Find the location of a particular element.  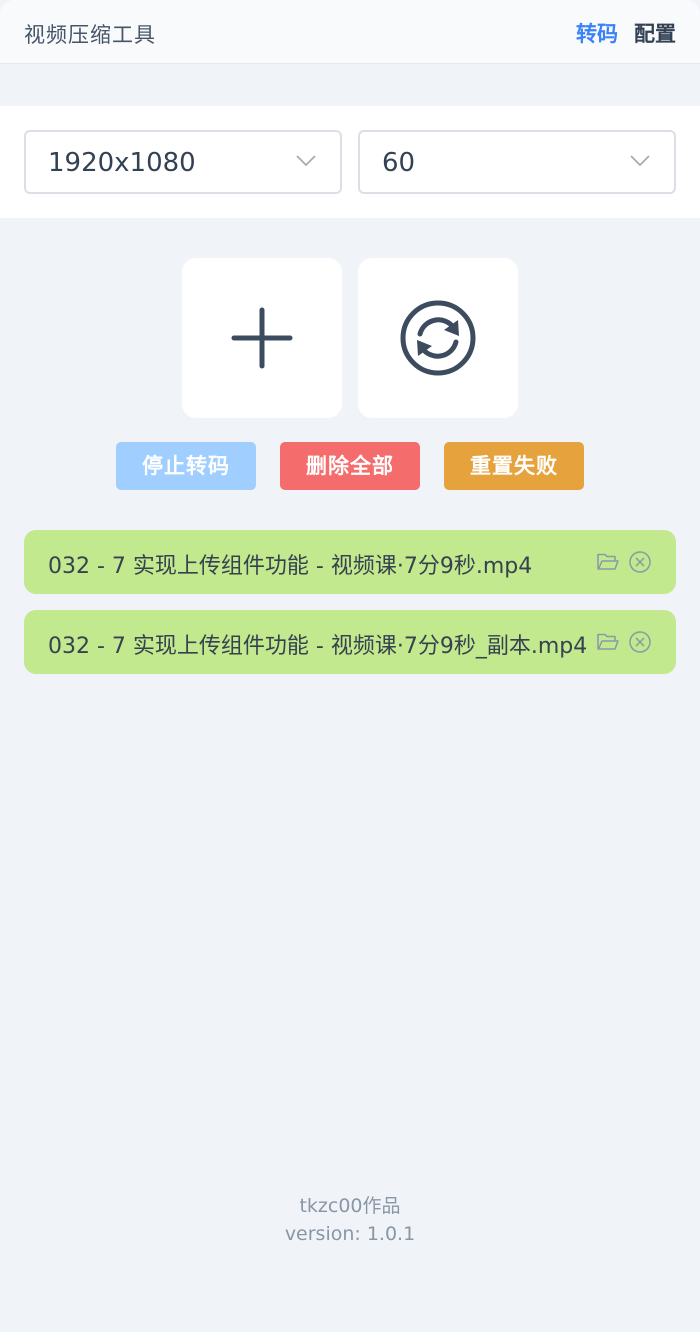

app-title: 视频压缩工具 is located at coordinates (90, 35).